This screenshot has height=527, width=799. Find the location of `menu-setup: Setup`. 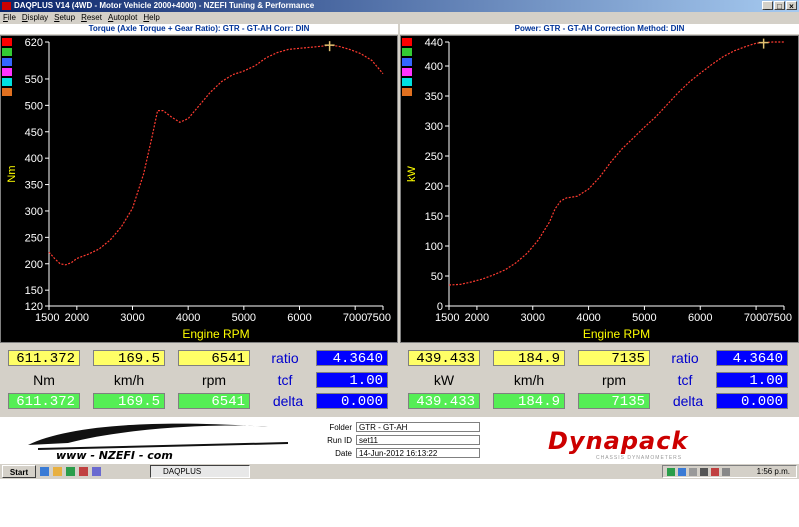

menu-setup: Setup is located at coordinates (64, 17).